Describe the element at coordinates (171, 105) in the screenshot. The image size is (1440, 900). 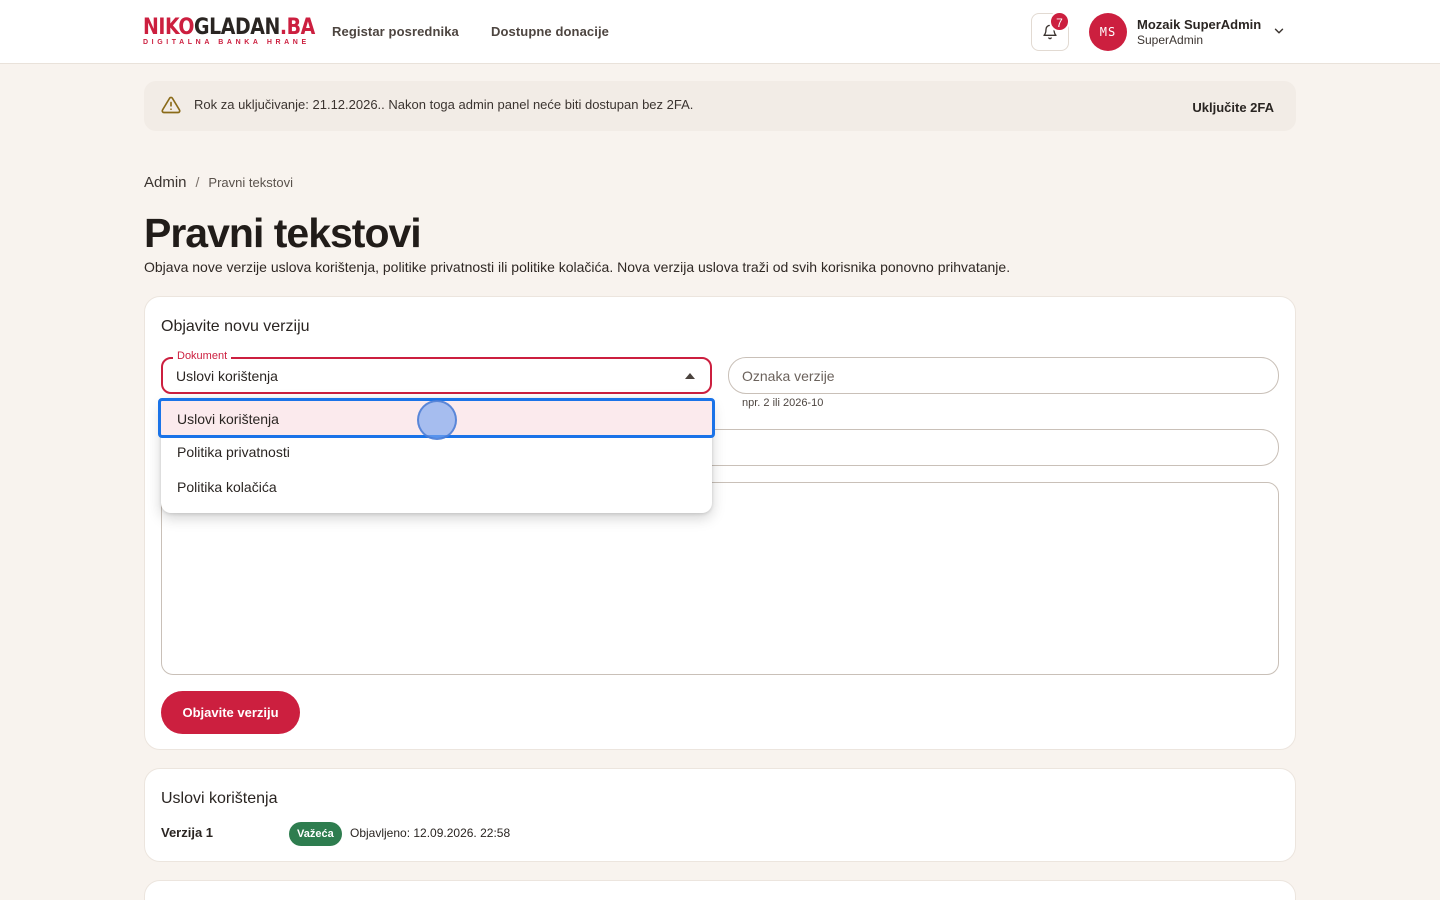
I see `warning-icon` at that location.